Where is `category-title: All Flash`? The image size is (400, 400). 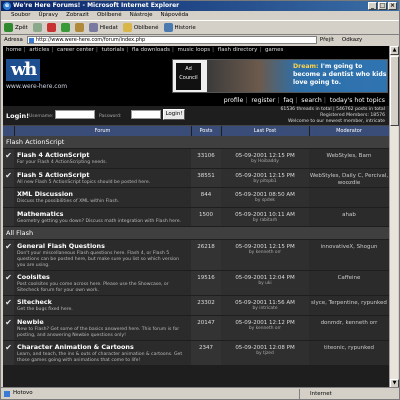 category-title: All Flash is located at coordinates (196, 233).